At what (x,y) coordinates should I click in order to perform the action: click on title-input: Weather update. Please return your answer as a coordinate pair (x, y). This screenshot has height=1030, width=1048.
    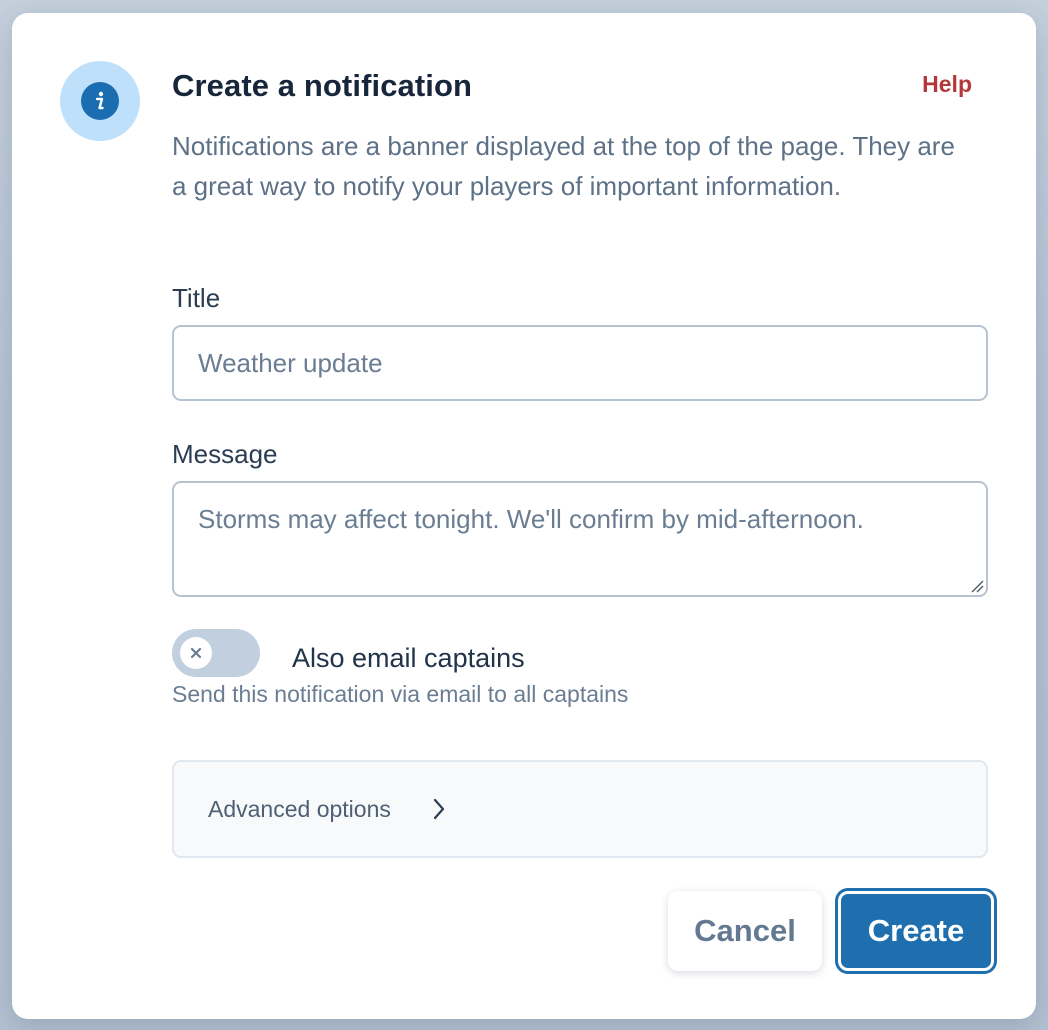
    Looking at the image, I should click on (580, 363).